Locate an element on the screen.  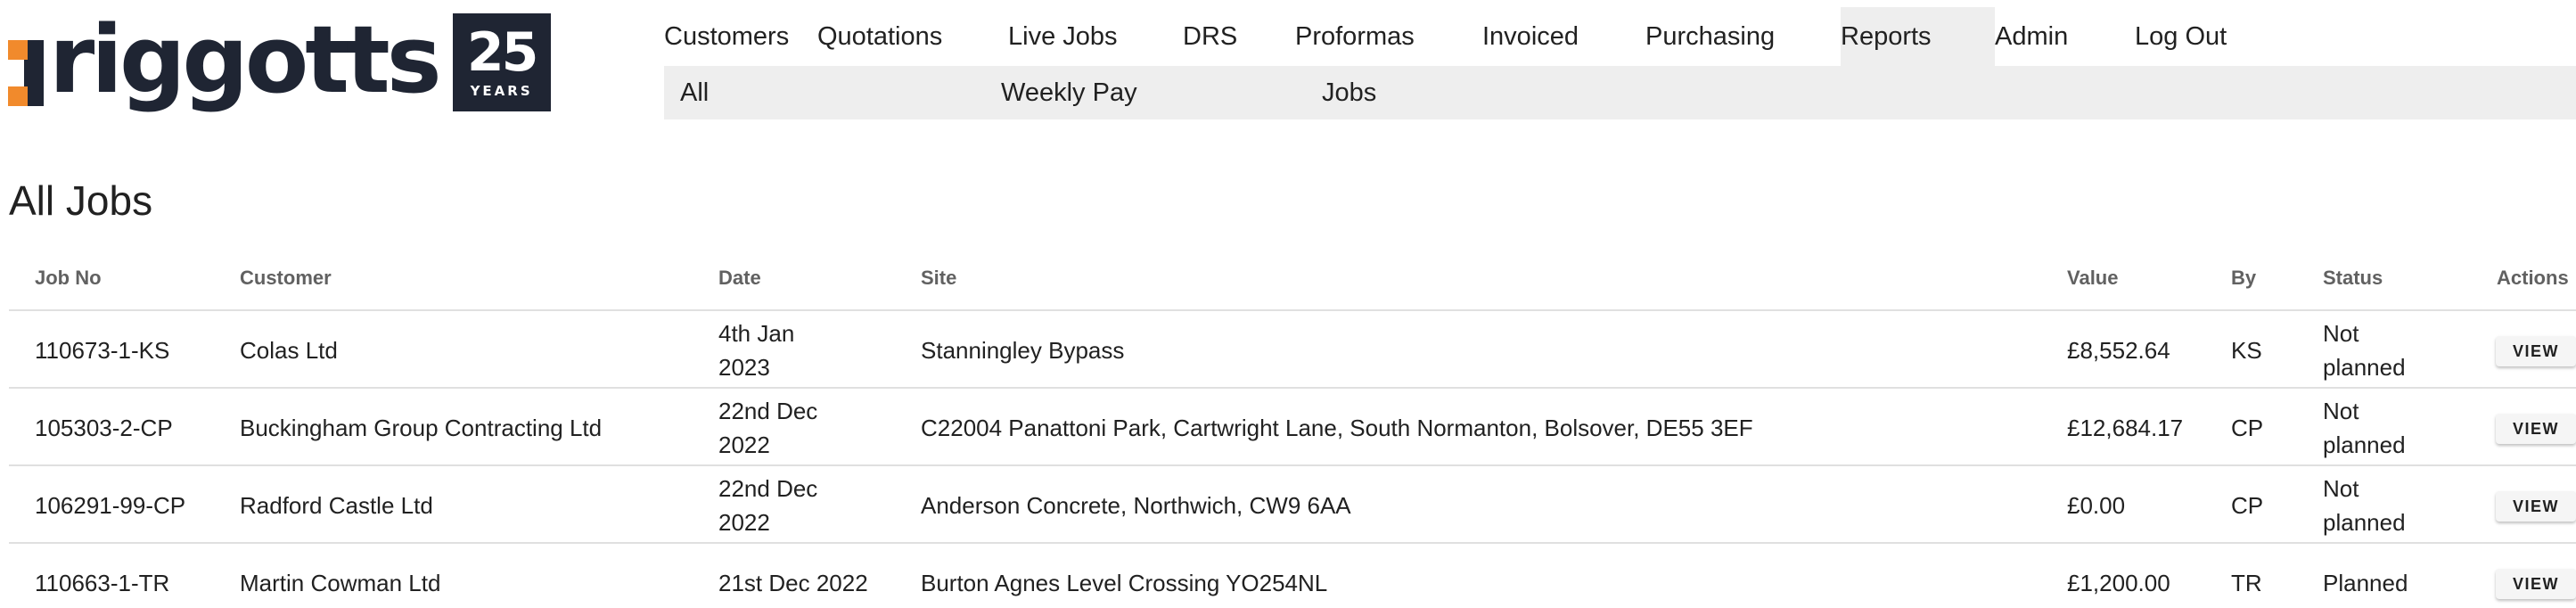
cell-site: Stanningley Bypass is located at coordinates (1023, 350).